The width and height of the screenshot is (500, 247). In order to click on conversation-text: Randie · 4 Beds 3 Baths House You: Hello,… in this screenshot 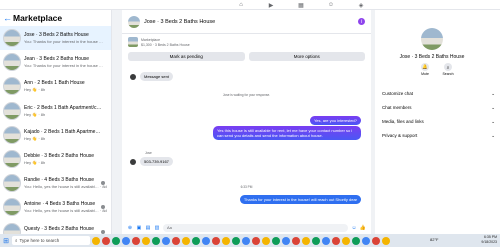, I will do `click(66, 183)`.